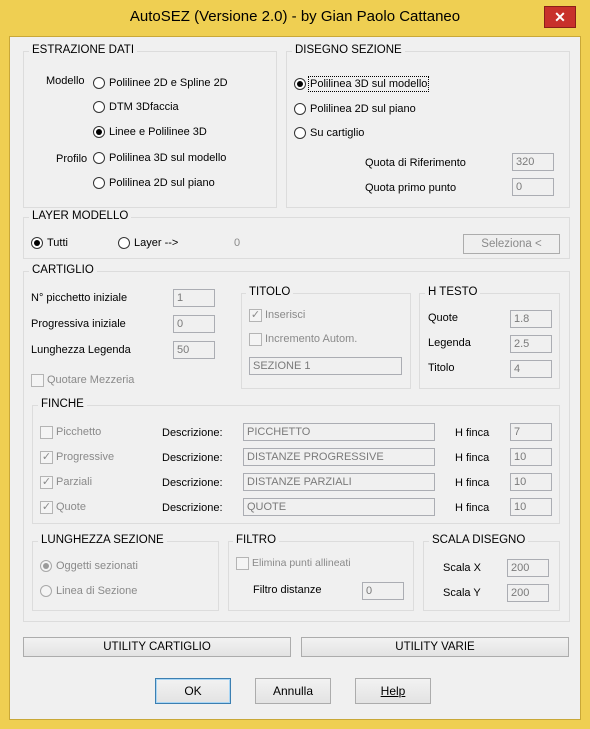  Describe the element at coordinates (96, 591) in the screenshot. I see `radio-linea-sezione-label: Linea di Sezione` at that location.